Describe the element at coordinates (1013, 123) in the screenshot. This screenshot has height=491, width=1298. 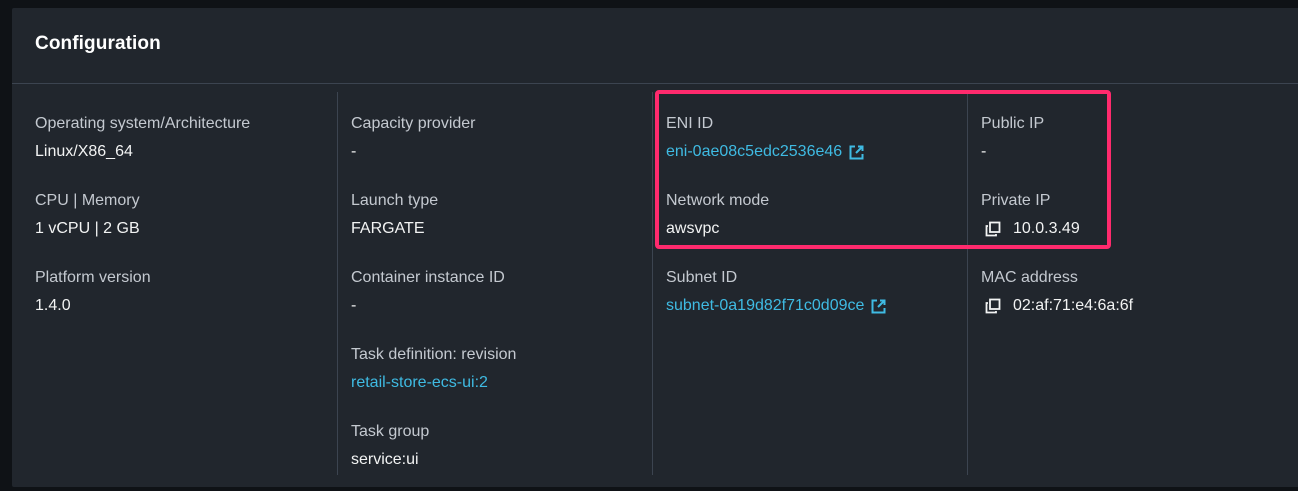
I see `field-label: Public IP` at that location.